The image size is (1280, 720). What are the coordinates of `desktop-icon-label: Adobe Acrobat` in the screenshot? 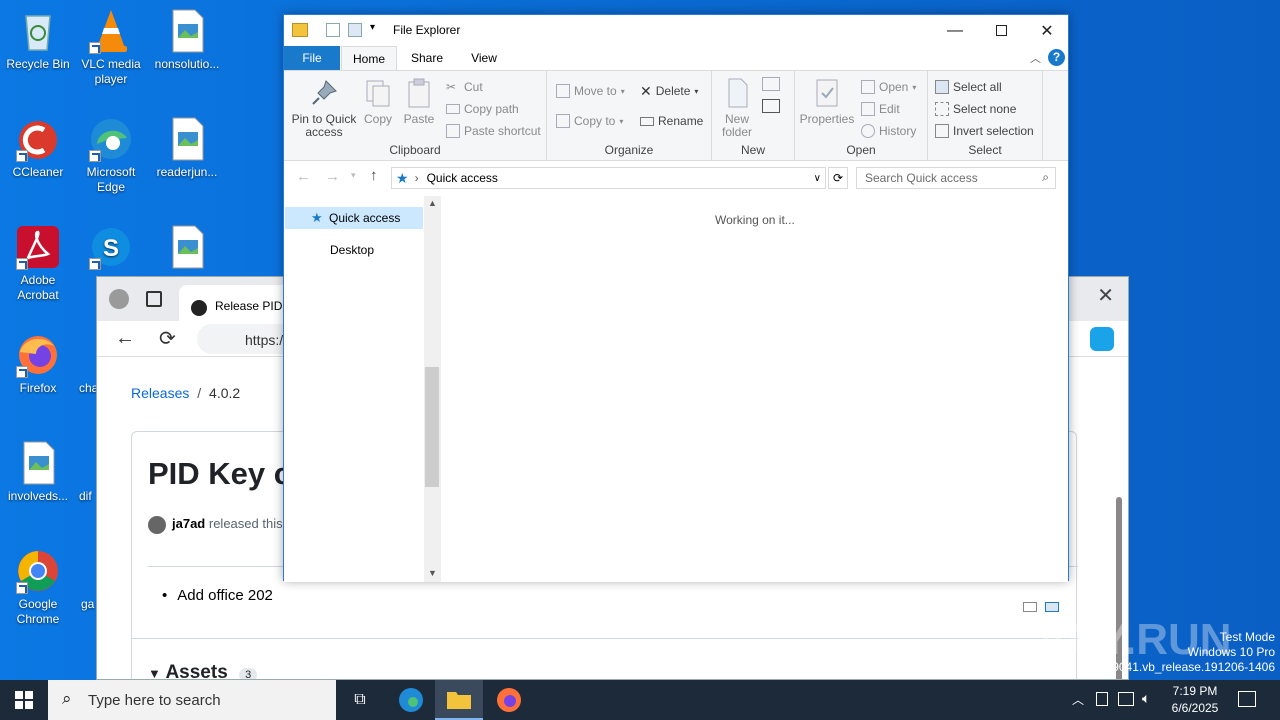 It's located at (38, 287).